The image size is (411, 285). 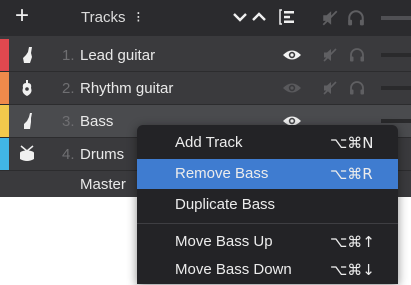 I want to click on mute-all-icon, so click(x=330, y=18).